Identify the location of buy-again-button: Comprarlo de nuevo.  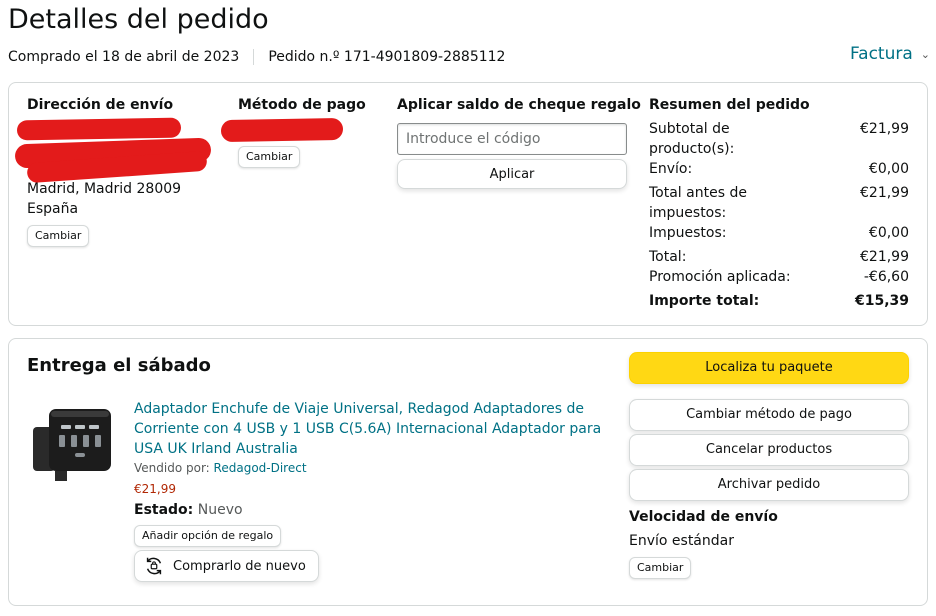
(226, 566).